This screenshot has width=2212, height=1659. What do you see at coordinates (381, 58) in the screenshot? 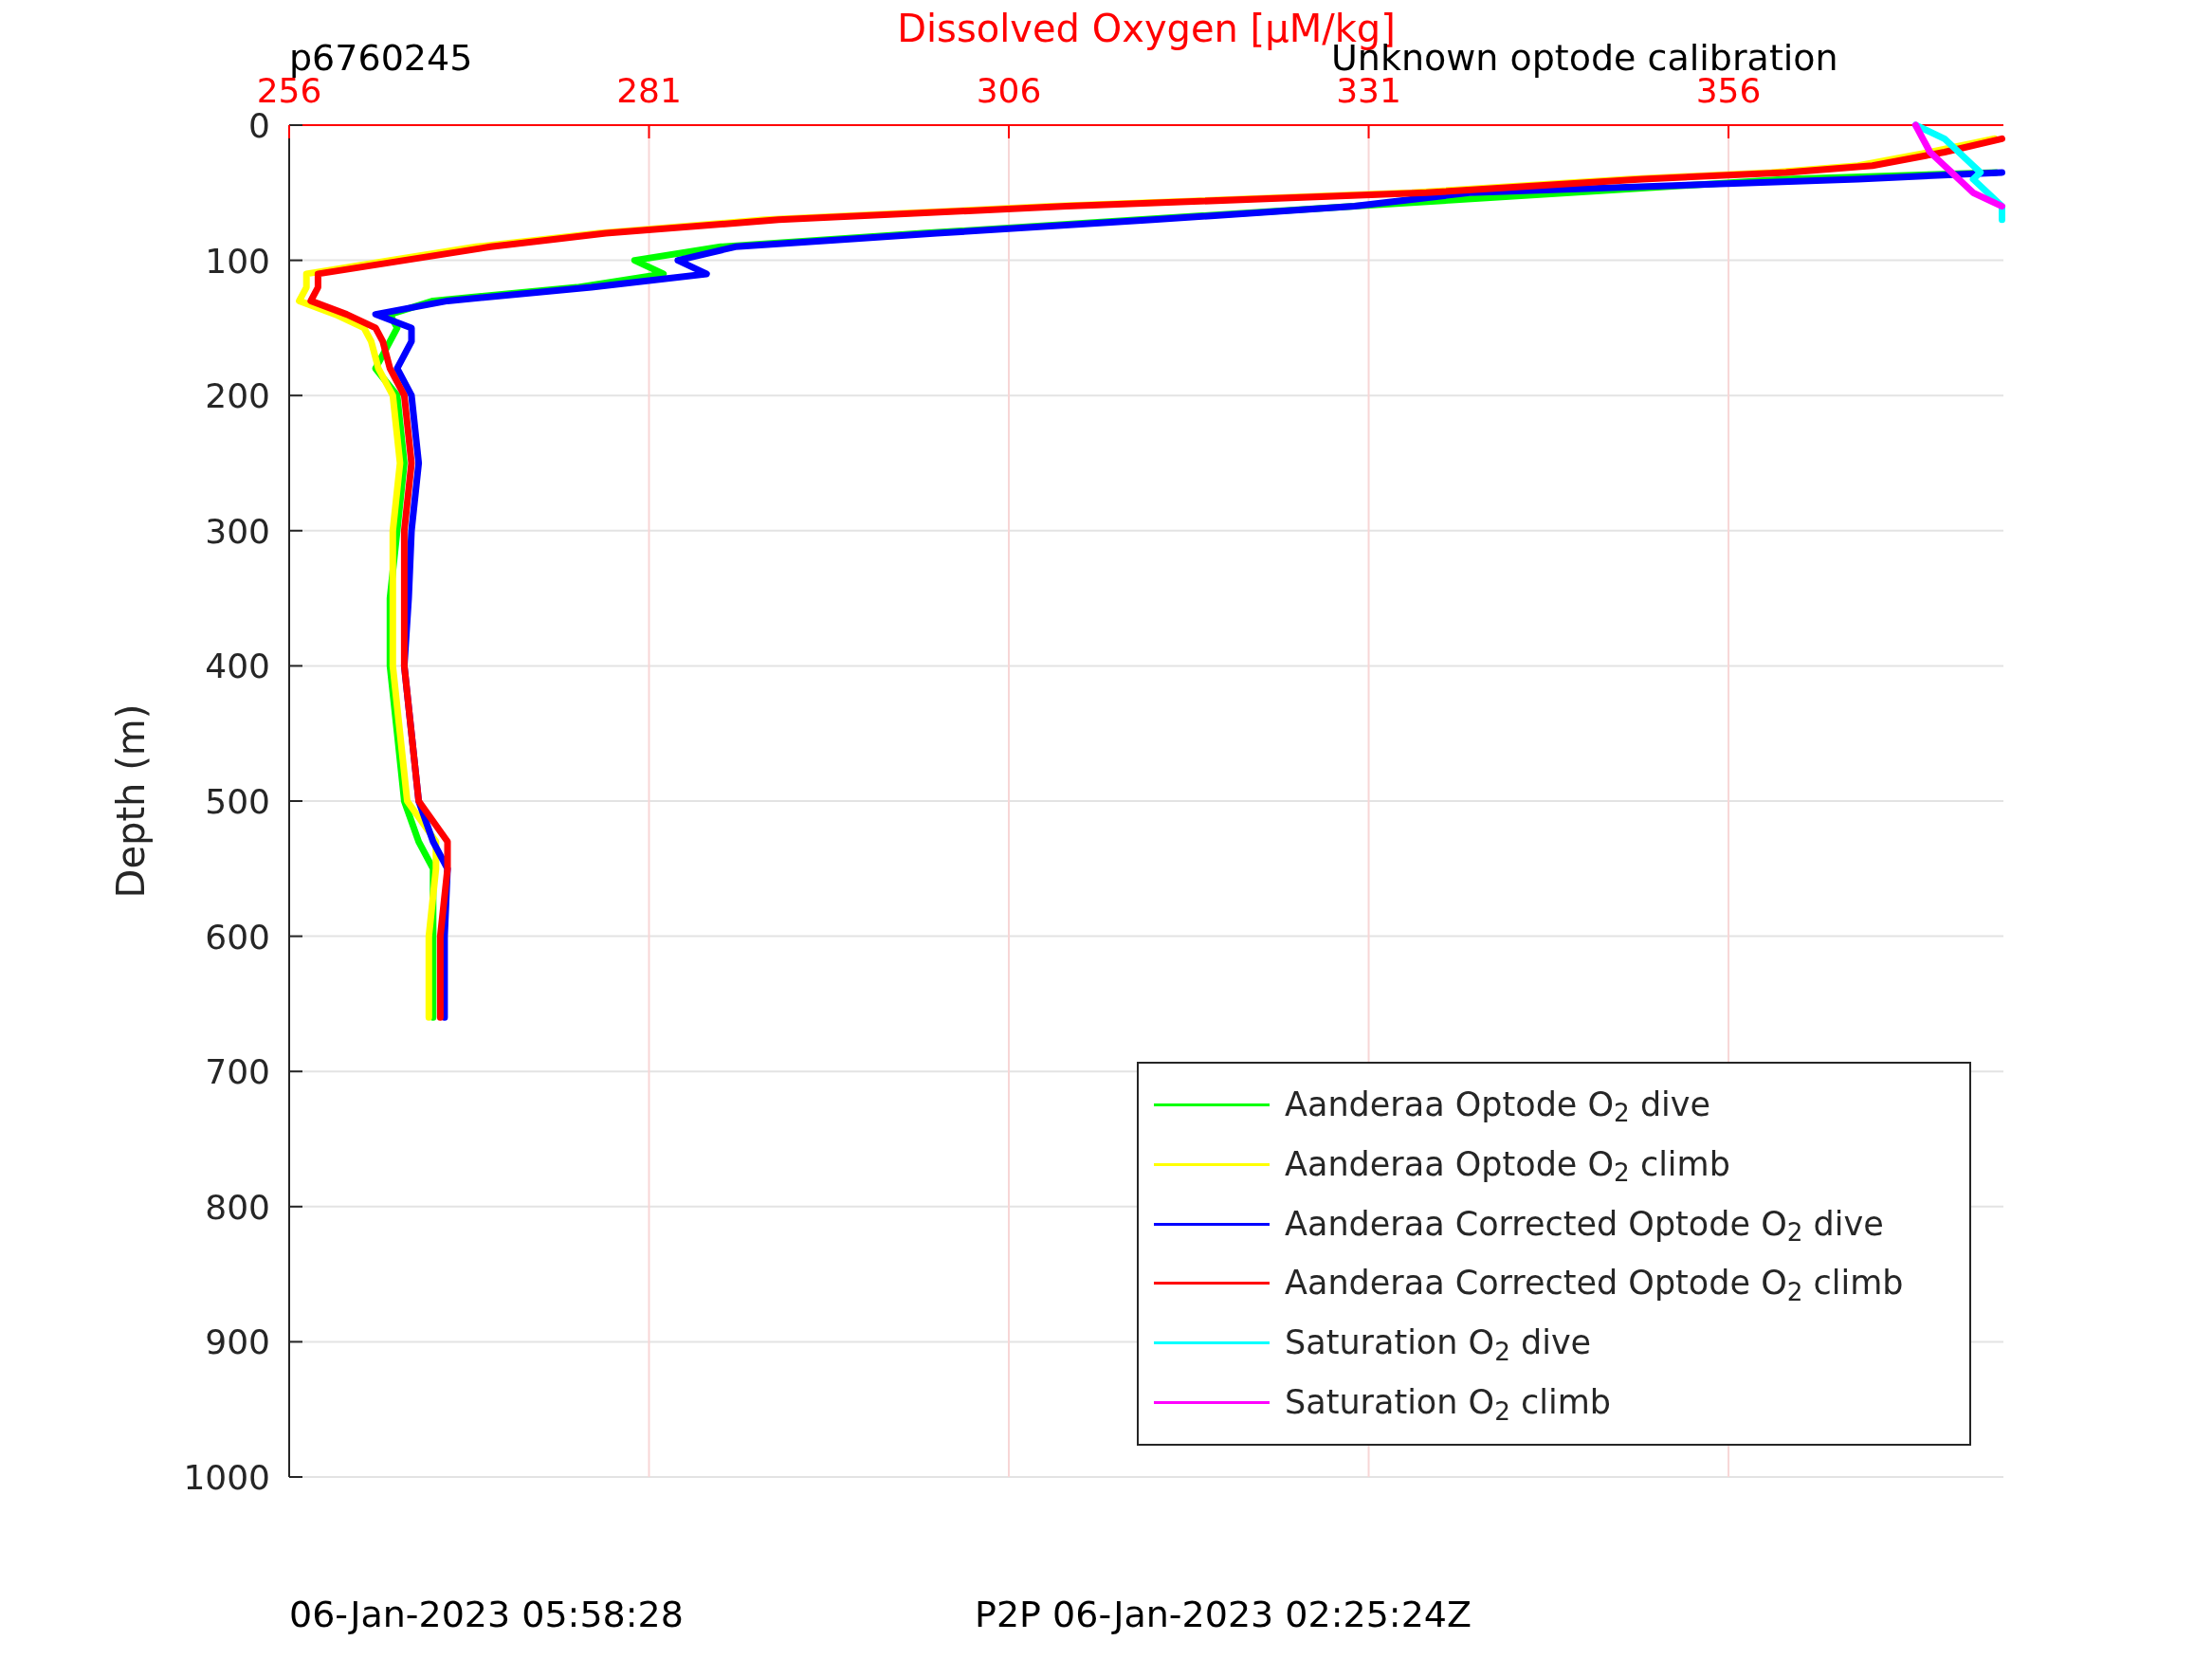
I see `plot-id-label: p6760245` at bounding box center [381, 58].